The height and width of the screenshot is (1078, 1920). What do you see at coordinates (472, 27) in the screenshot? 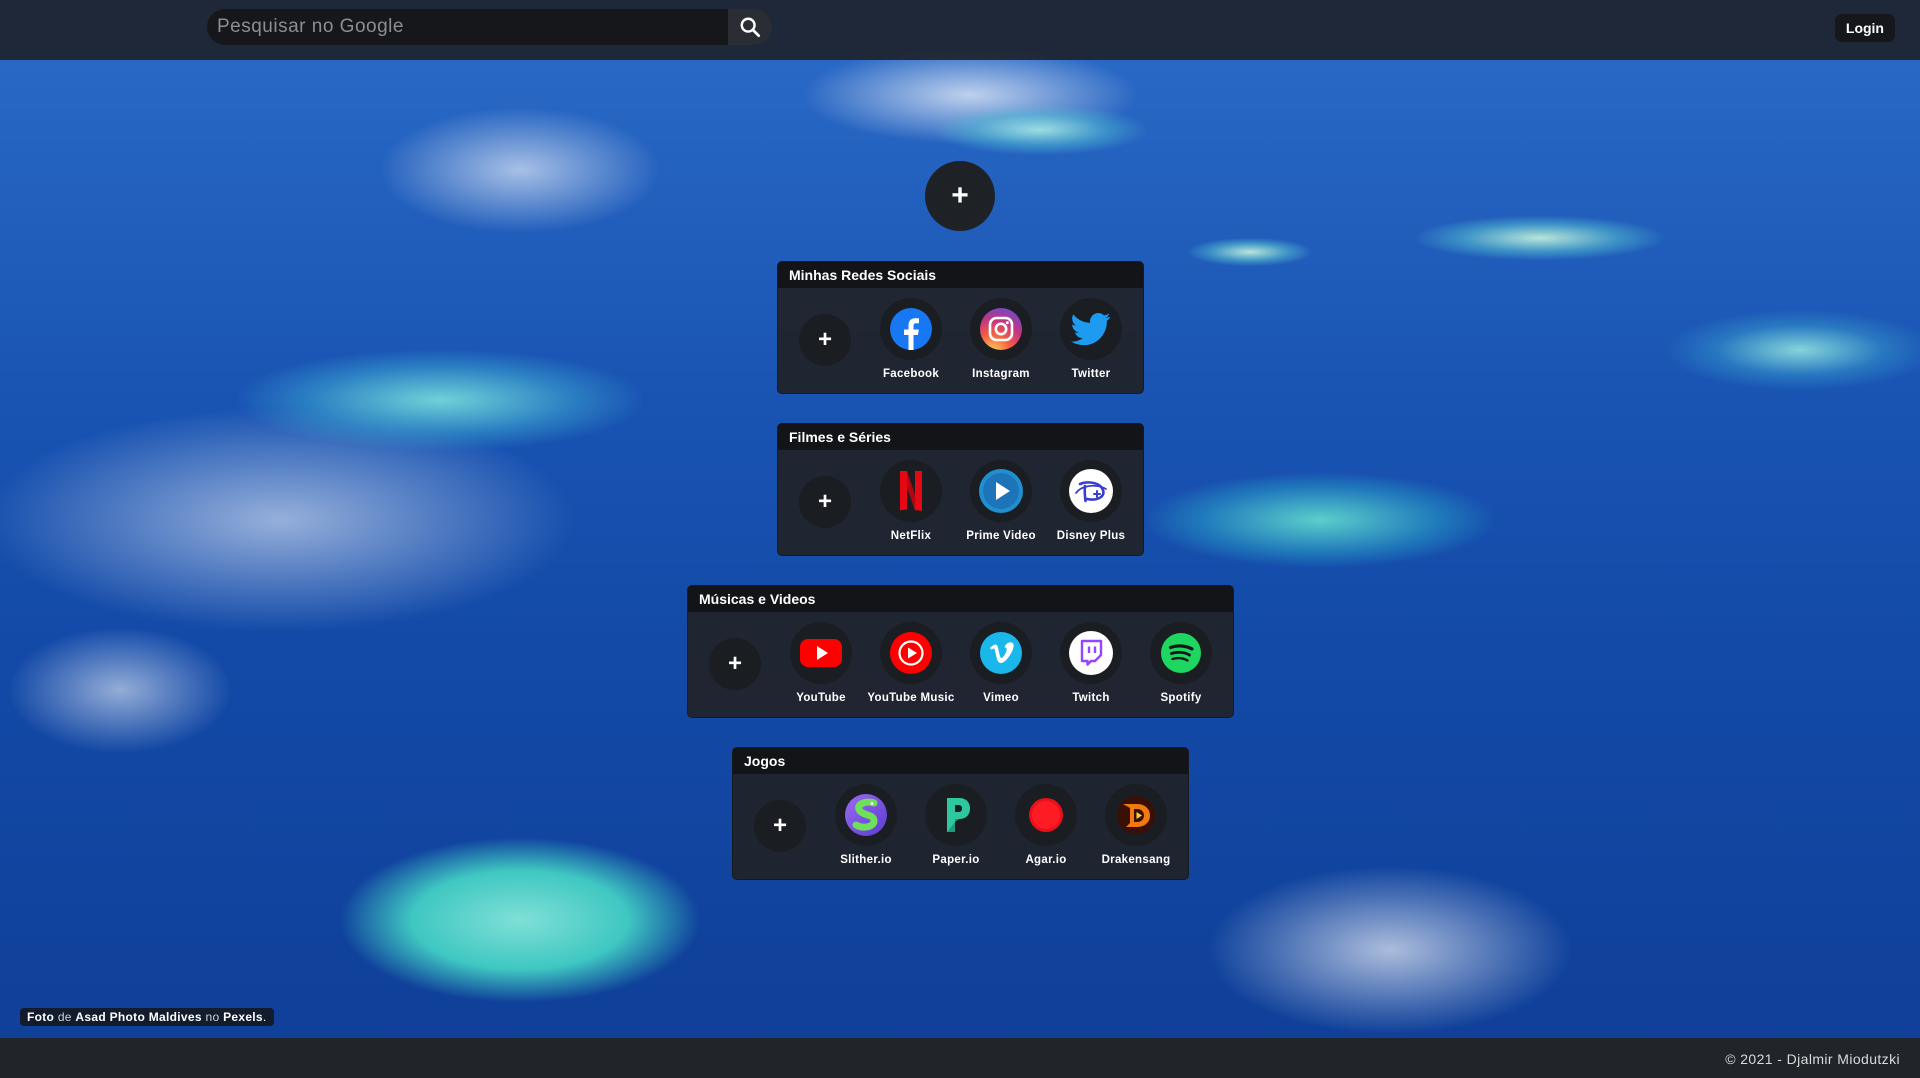
I see `search-input` at bounding box center [472, 27].